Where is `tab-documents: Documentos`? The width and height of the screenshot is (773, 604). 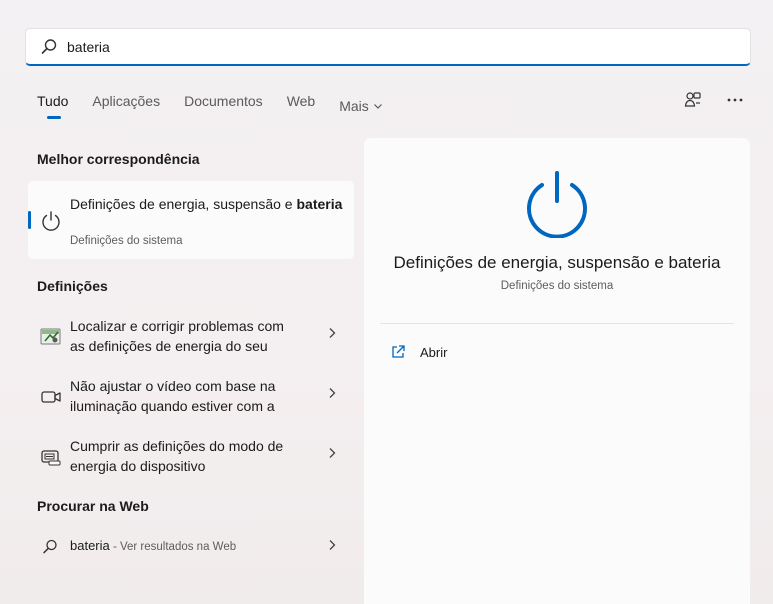
tab-documents: Documentos is located at coordinates (223, 106).